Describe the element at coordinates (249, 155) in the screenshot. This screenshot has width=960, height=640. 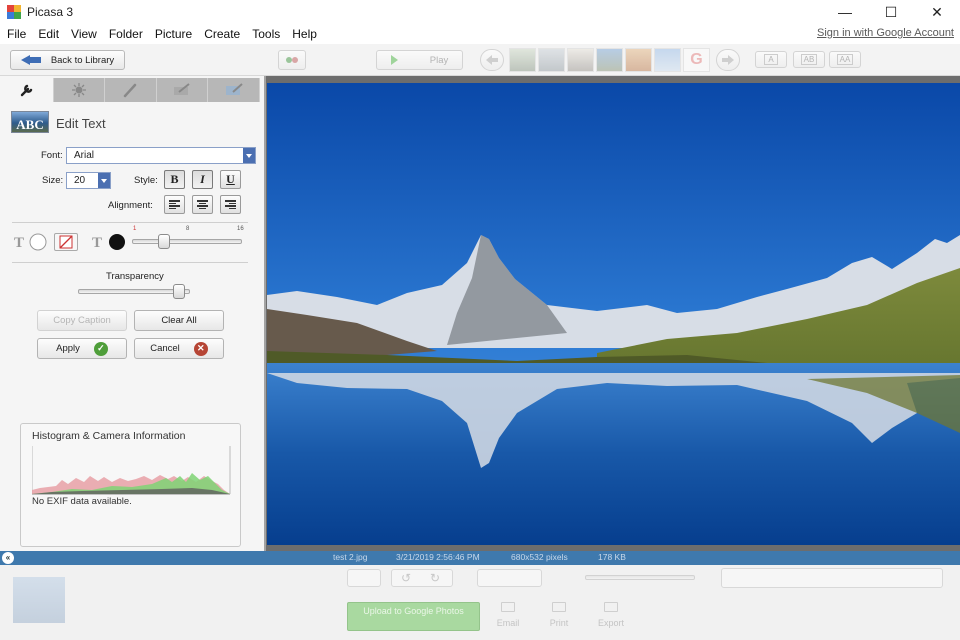
I see `chevron-down-icon` at that location.